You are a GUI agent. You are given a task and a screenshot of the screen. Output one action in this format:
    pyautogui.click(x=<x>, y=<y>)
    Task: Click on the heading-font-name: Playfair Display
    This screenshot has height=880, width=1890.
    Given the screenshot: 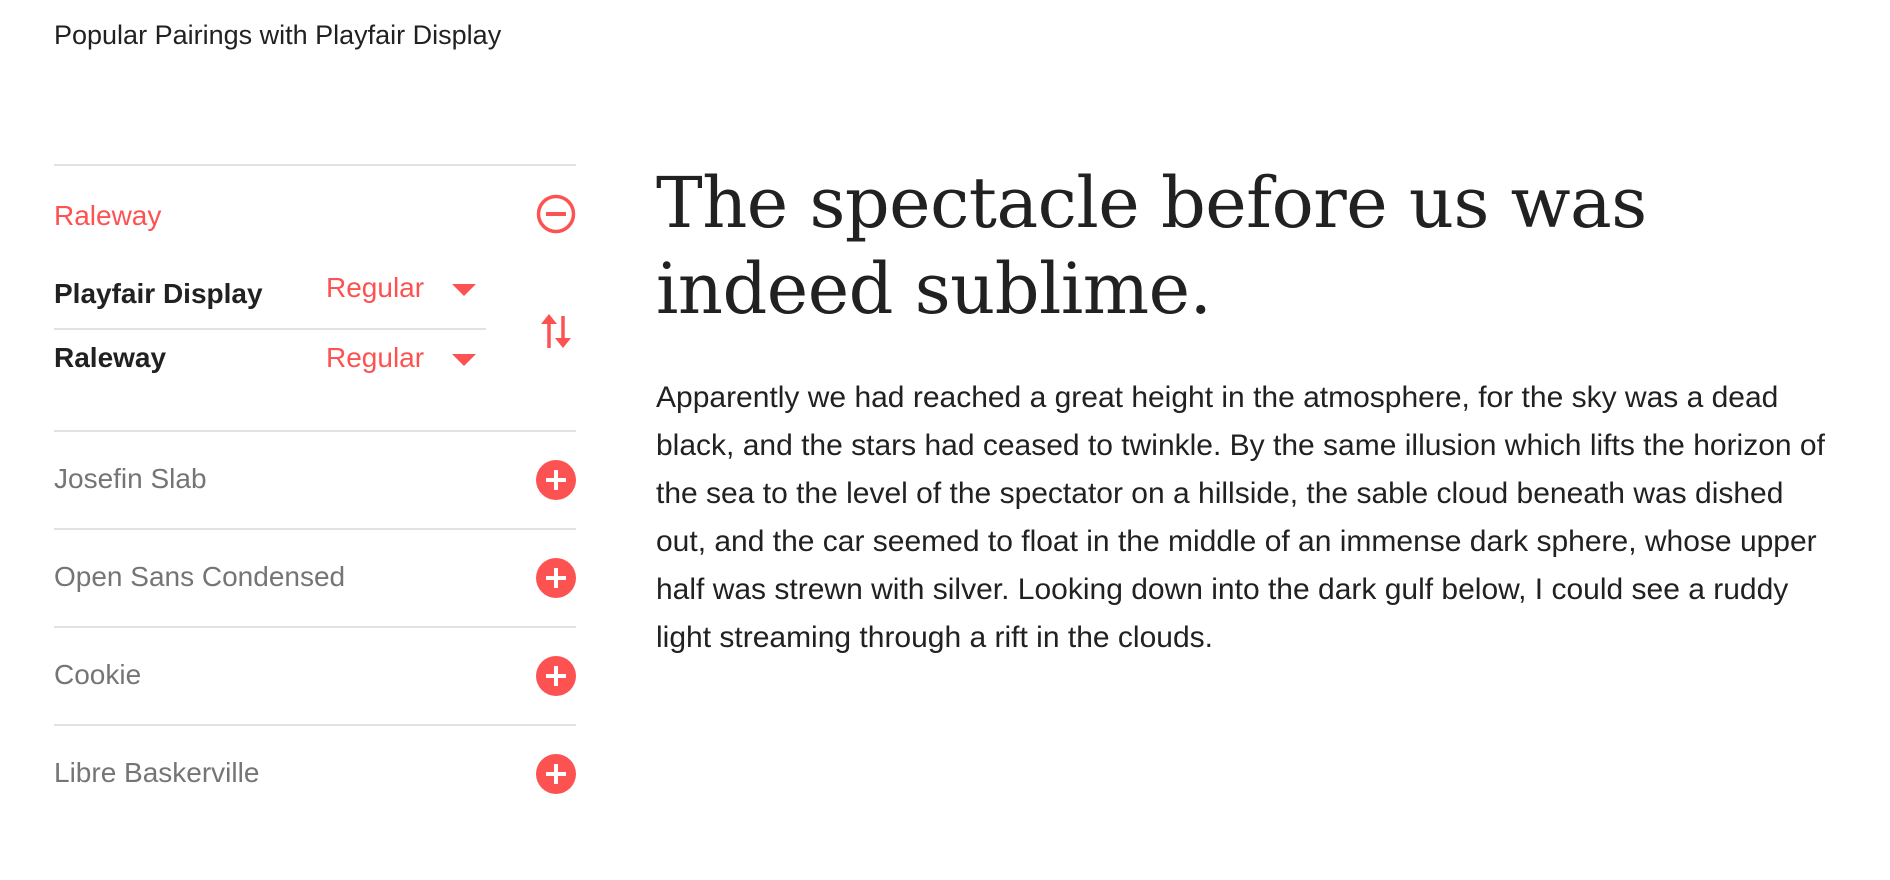 What is the action you would take?
    pyautogui.click(x=158, y=293)
    